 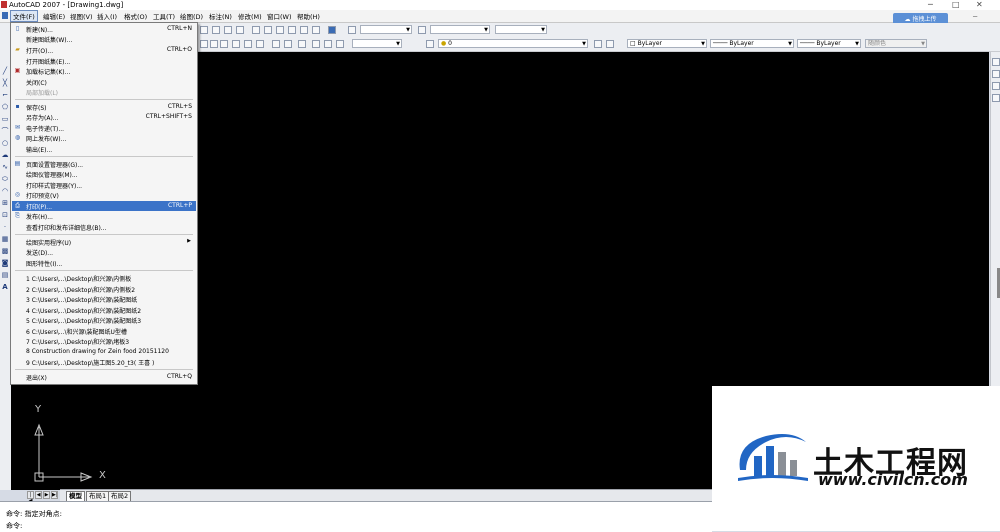 I want to click on menu-help: 帮助(H), so click(x=308, y=16).